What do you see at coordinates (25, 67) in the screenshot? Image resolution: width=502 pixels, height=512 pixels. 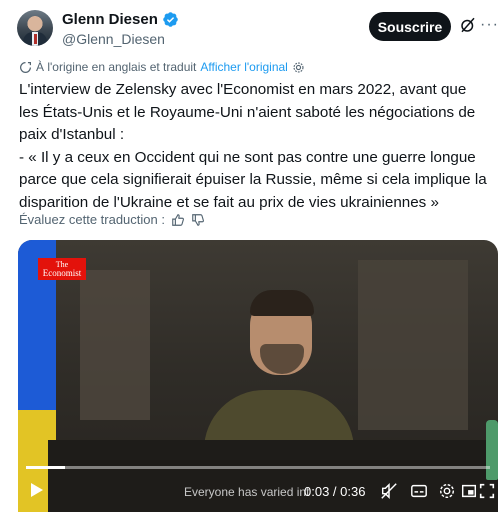 I see `translate-icon` at bounding box center [25, 67].